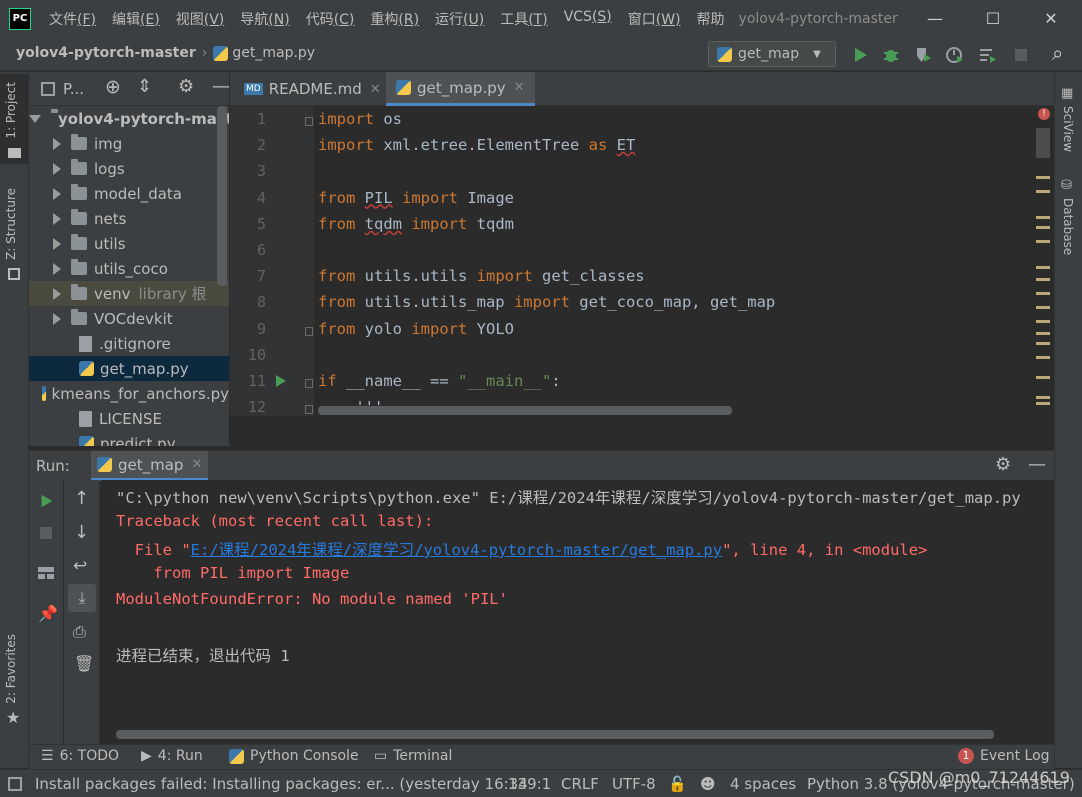 This screenshot has height=797, width=1082. I want to click on menu-item-7: 工具(T), so click(523, 19).